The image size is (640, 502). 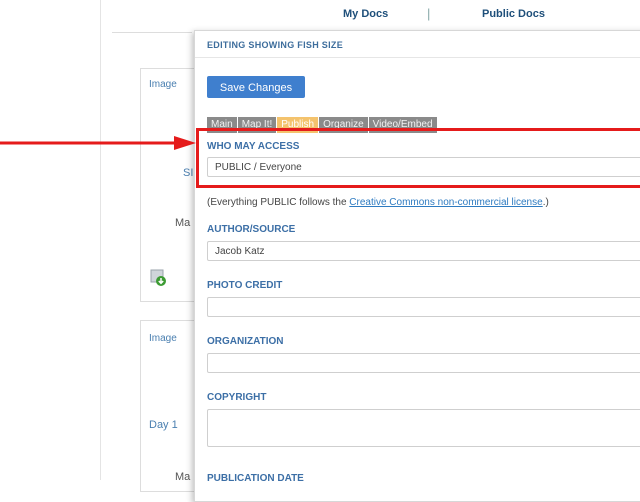 I want to click on copyright-textarea, so click(x=423, y=428).